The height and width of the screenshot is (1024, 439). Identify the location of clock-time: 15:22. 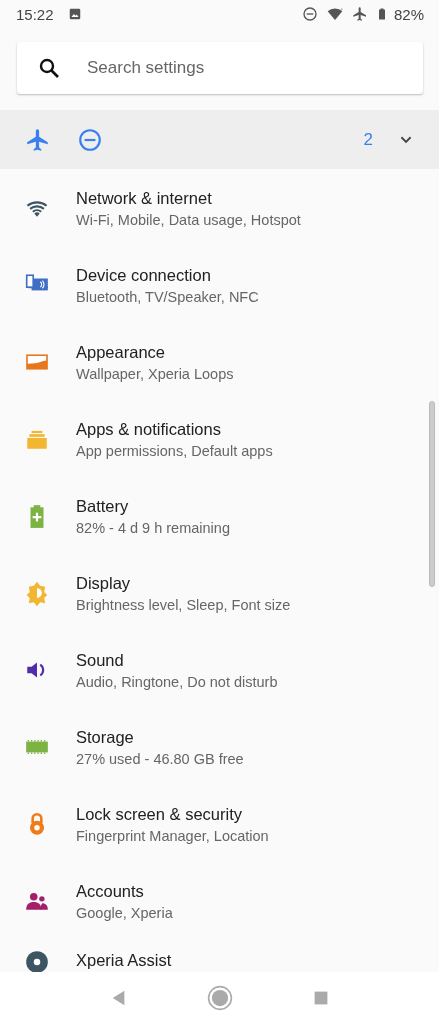
(35, 14).